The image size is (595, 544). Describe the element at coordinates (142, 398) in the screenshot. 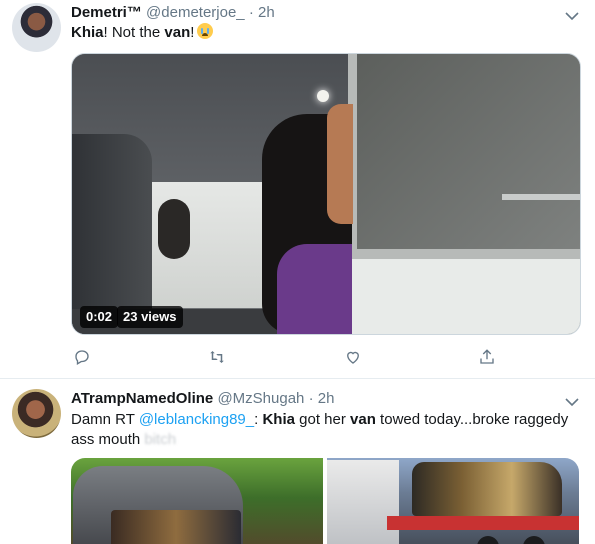

I see `author-name: ATrampNamedOline` at that location.